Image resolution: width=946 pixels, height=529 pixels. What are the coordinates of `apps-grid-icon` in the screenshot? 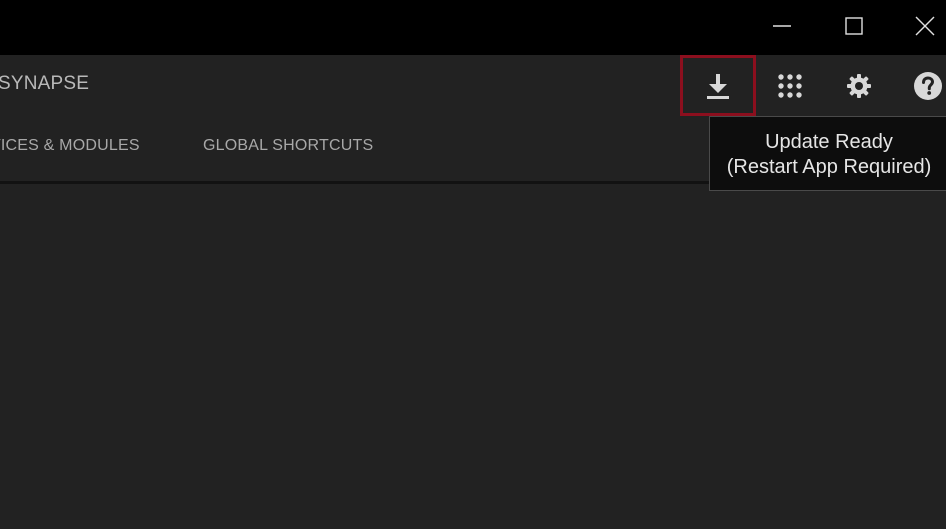 It's located at (790, 85).